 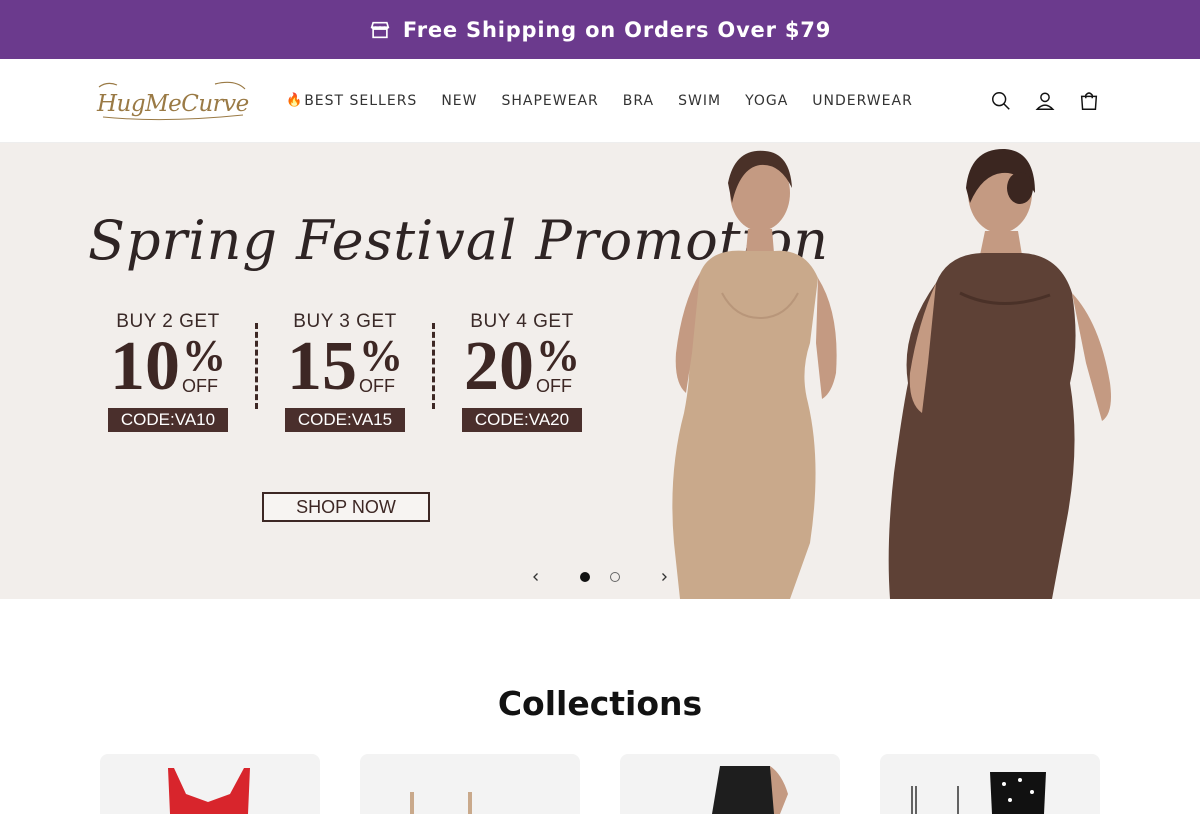 What do you see at coordinates (617, 29) in the screenshot?
I see `announcement-text: Free Shipping on Orders Over $79` at bounding box center [617, 29].